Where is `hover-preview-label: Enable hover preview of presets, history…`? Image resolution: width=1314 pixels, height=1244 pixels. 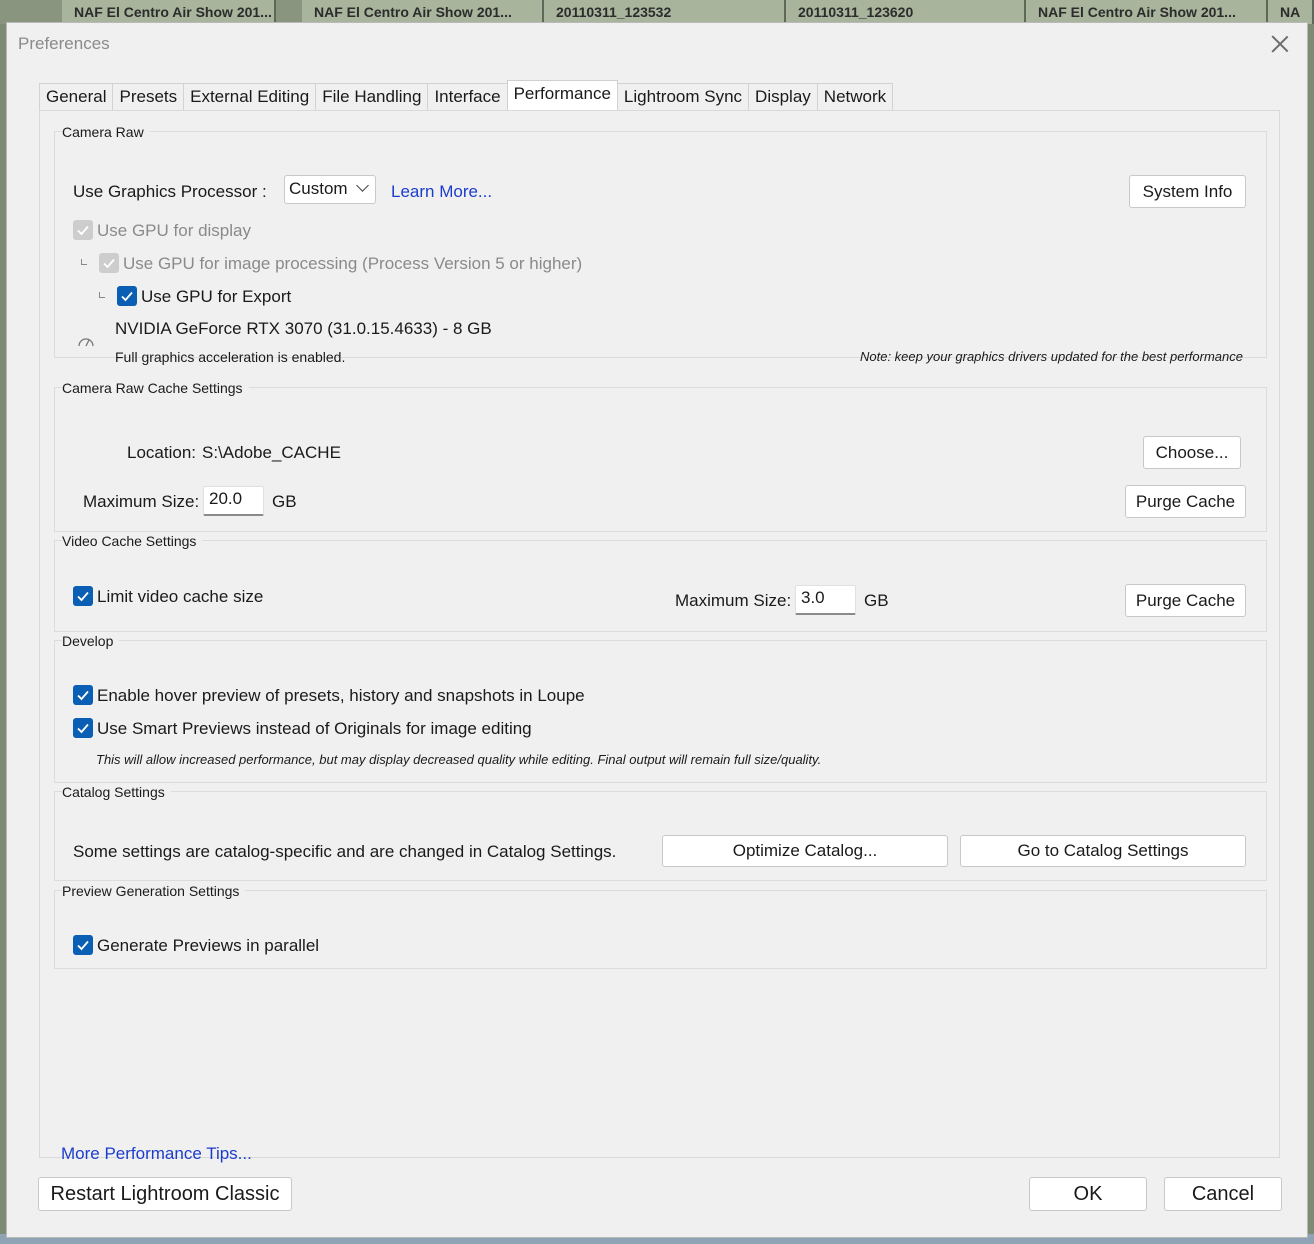 hover-preview-label: Enable hover preview of presets, history… is located at coordinates (341, 695).